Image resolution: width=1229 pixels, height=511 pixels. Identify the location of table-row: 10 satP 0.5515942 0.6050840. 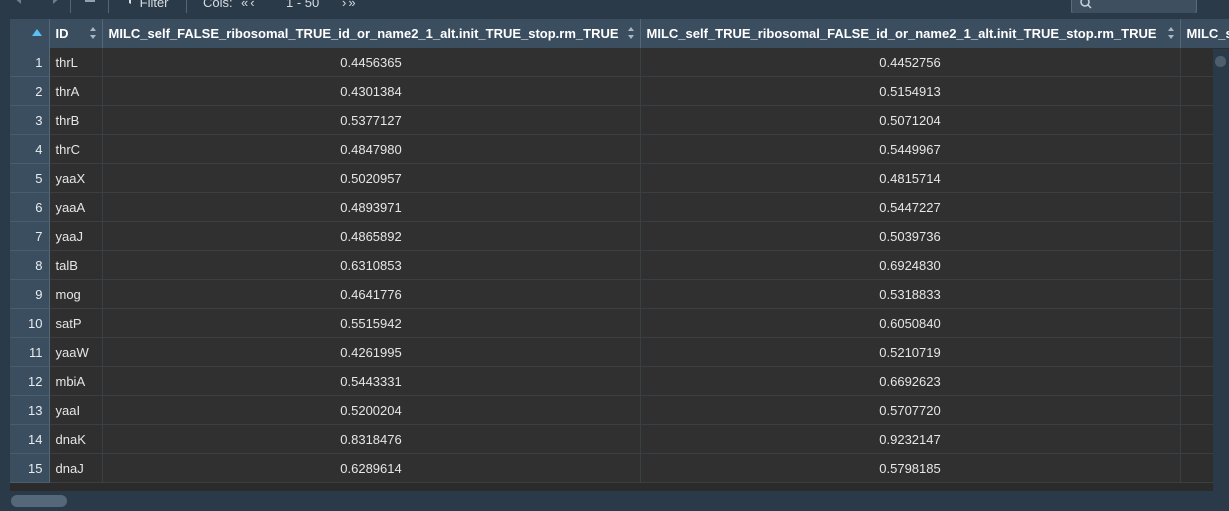
(619, 323).